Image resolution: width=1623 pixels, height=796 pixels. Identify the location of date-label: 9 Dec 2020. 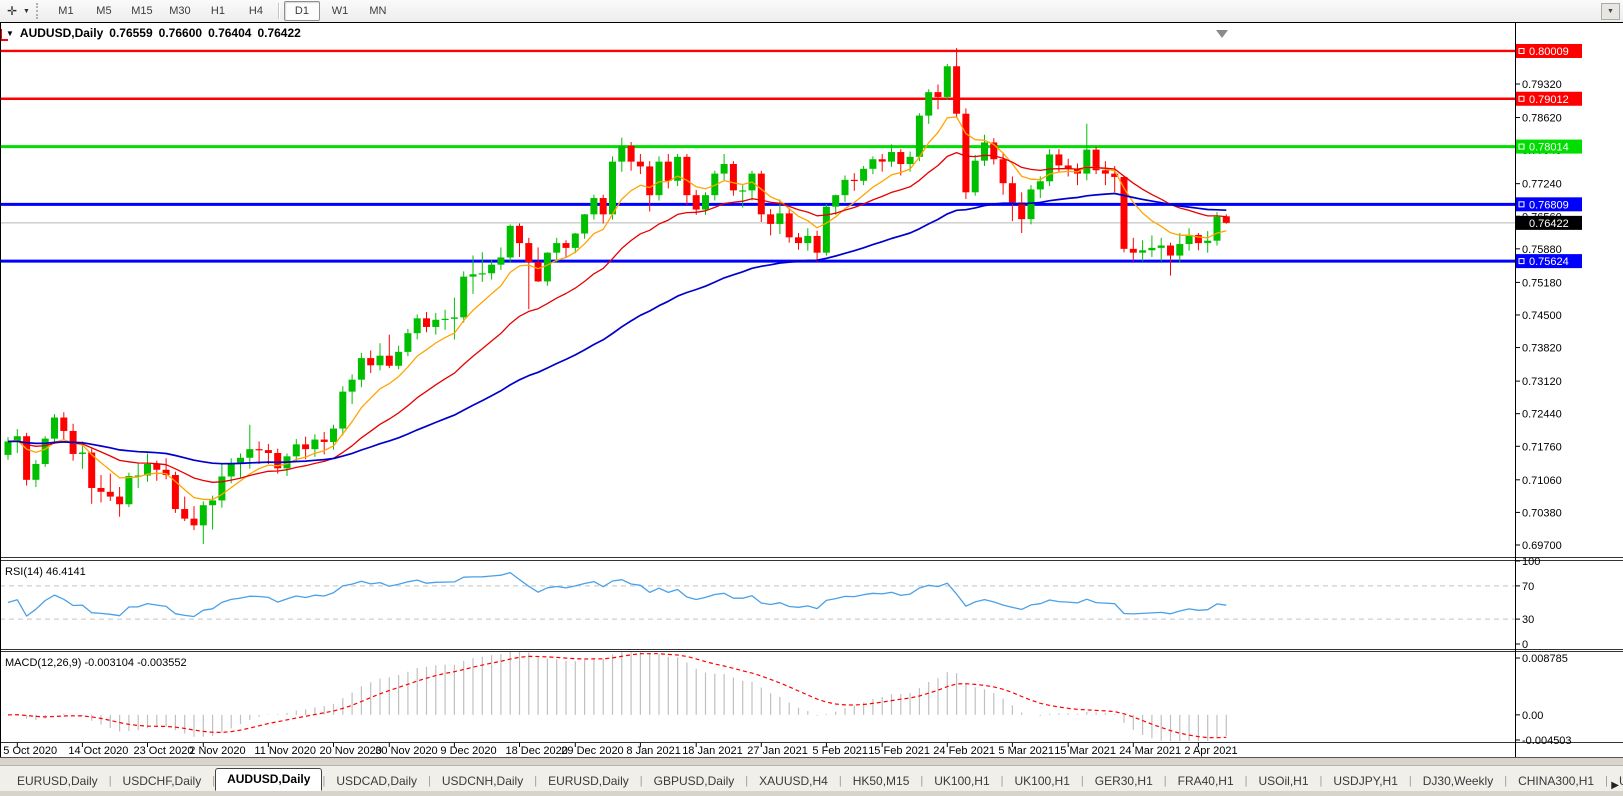
(468, 751).